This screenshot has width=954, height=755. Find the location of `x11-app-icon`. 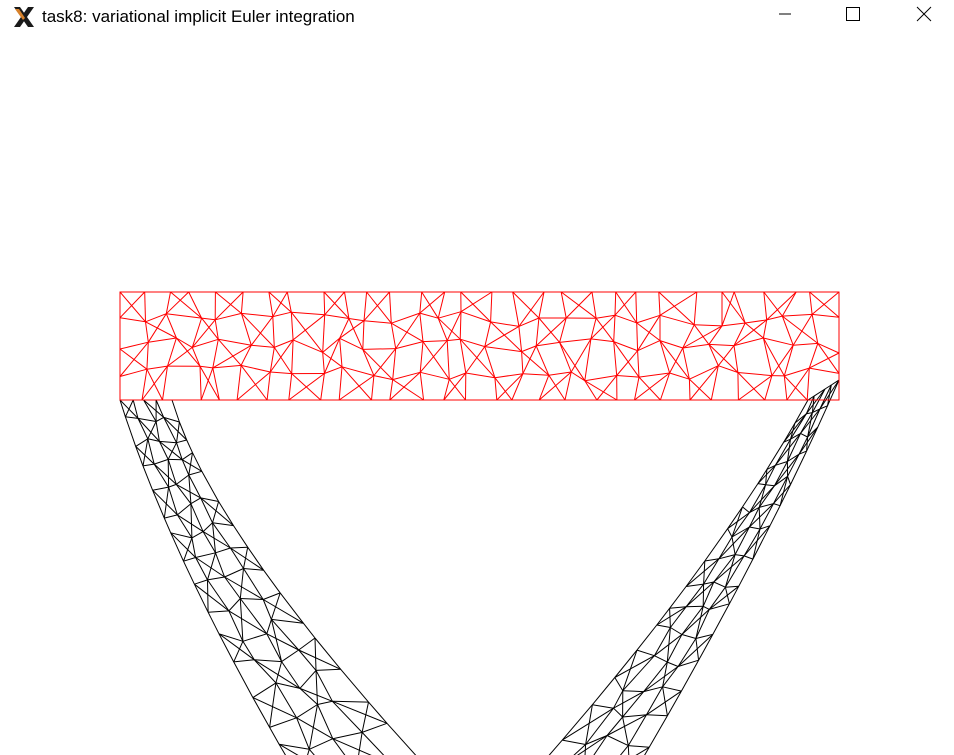

x11-app-icon is located at coordinates (24, 17).